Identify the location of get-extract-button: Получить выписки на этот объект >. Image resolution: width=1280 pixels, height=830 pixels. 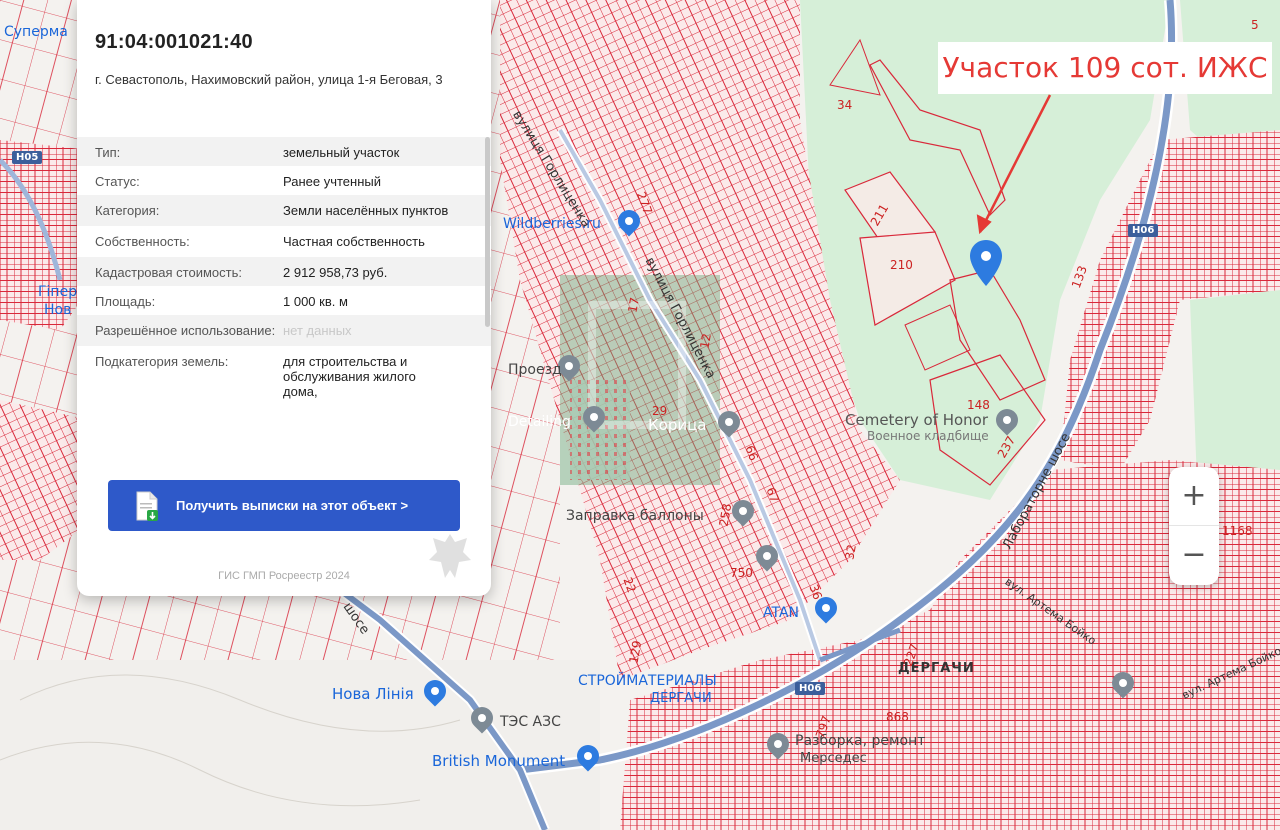
(284, 505).